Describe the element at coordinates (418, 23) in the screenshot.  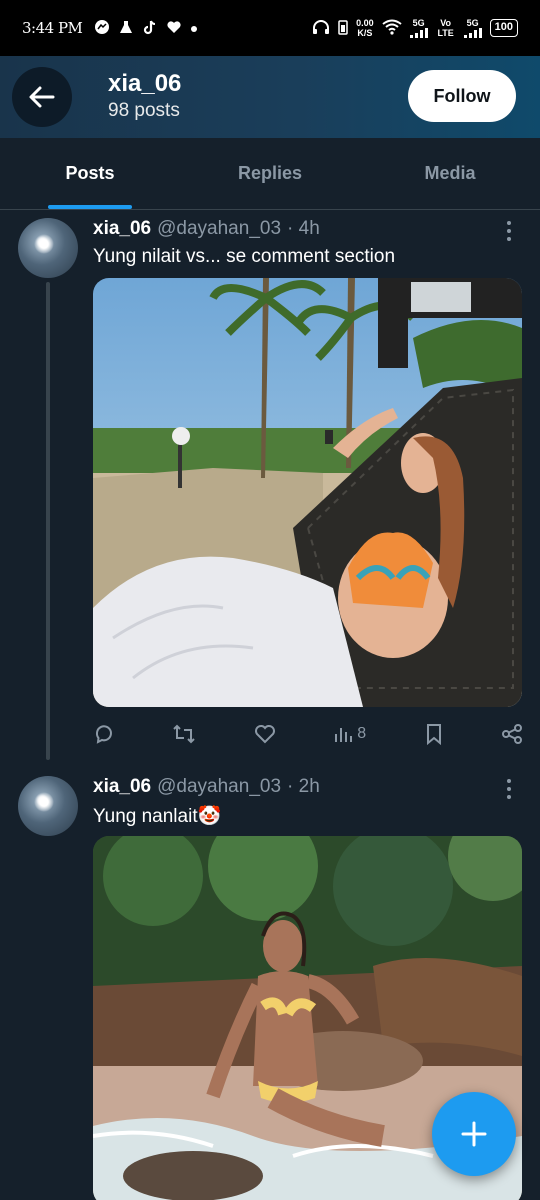
I see `signal-1-label: 5G` at that location.